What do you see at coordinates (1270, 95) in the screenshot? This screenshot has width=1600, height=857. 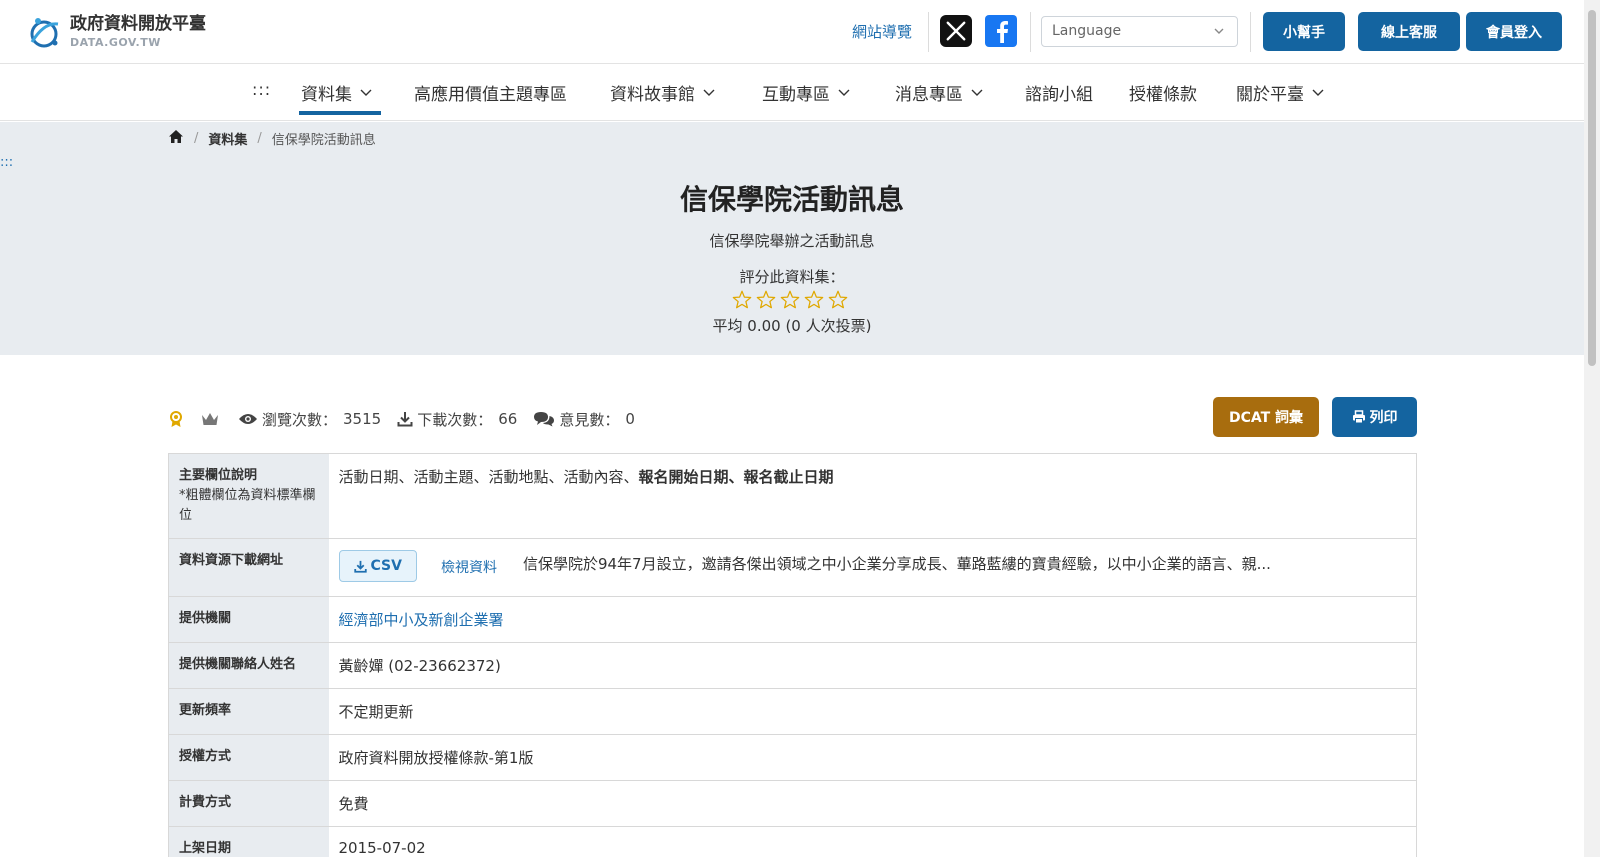 I see `nav-item-label: 關於平臺` at bounding box center [1270, 95].